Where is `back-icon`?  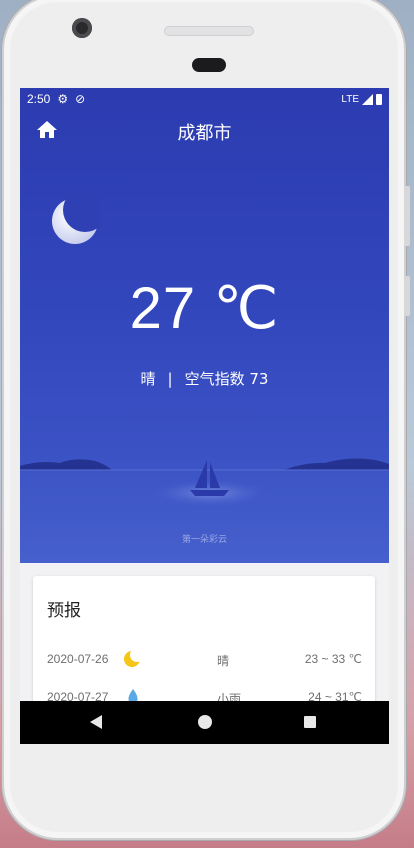
back-icon is located at coordinates (96, 722).